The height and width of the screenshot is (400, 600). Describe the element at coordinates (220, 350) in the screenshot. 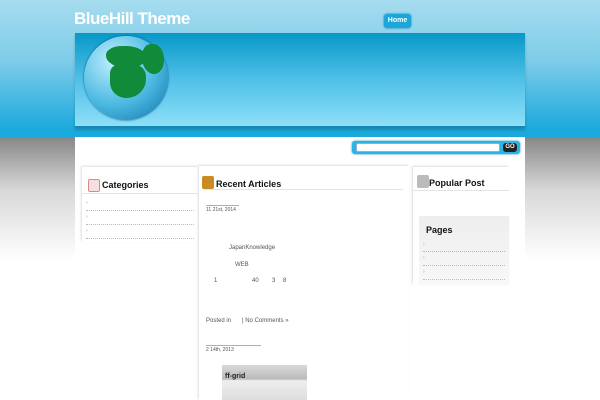

I see `post-date: 2 14th, 2013` at that location.